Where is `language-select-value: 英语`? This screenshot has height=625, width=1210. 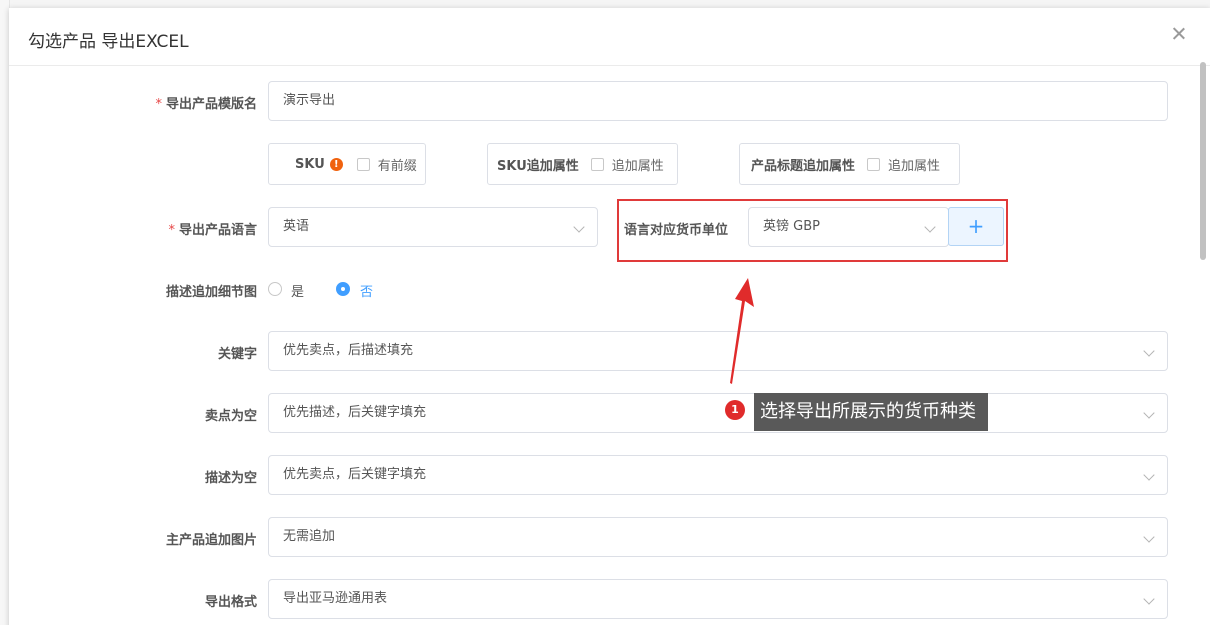 language-select-value: 英语 is located at coordinates (296, 226).